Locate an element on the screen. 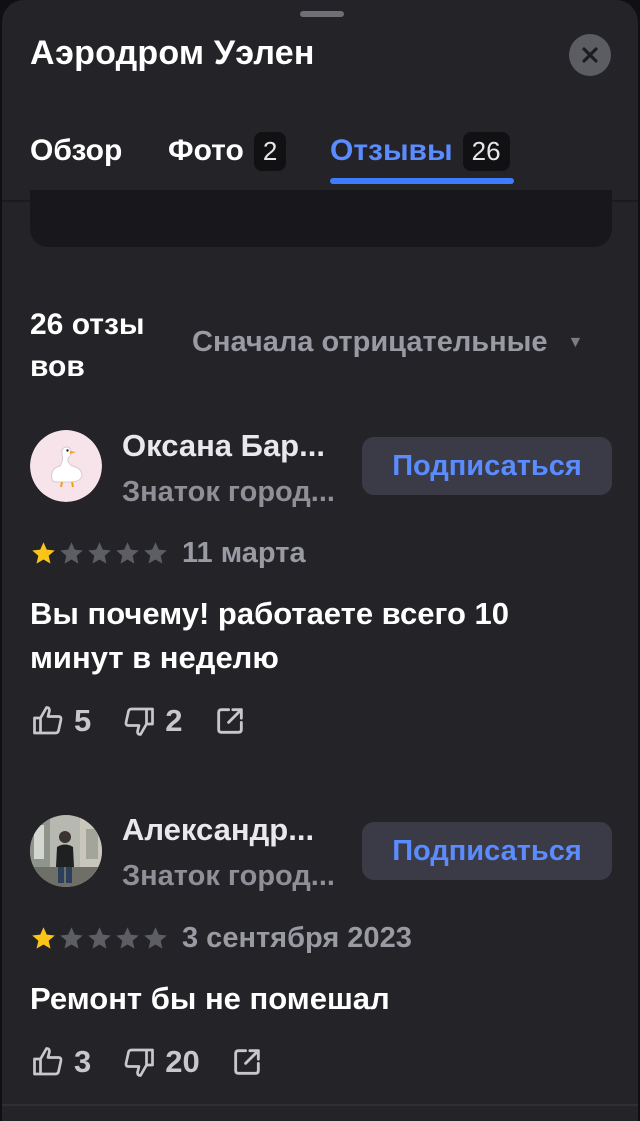 Image resolution: width=640 pixels, height=1121 pixels. like-button: 3 is located at coordinates (60, 1062).